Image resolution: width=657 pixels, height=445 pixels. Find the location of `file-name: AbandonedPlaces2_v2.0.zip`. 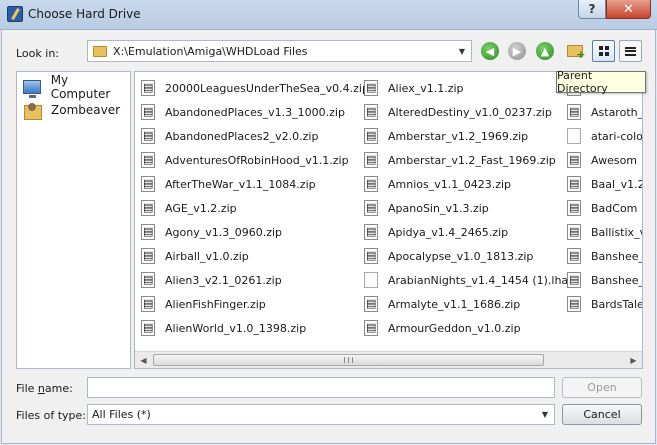

file-name: AbandonedPlaces2_v2.0.zip is located at coordinates (242, 136).